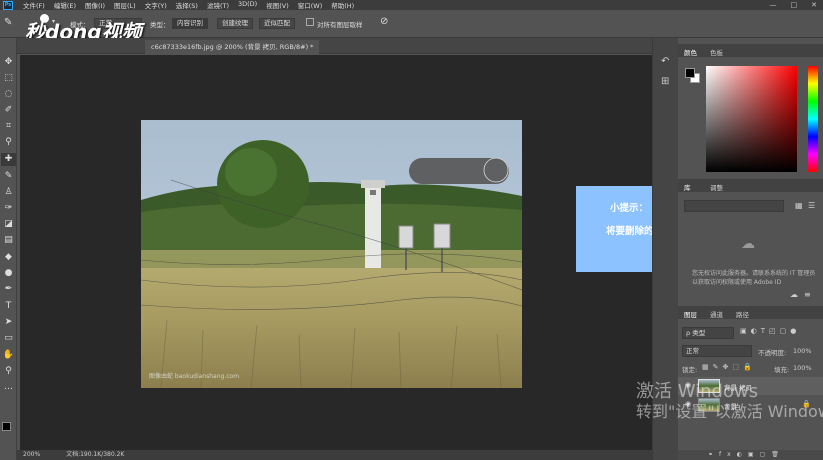 The width and height of the screenshot is (823, 460). What do you see at coordinates (750, 50) in the screenshot?
I see `color-panel-header` at bounding box center [750, 50].